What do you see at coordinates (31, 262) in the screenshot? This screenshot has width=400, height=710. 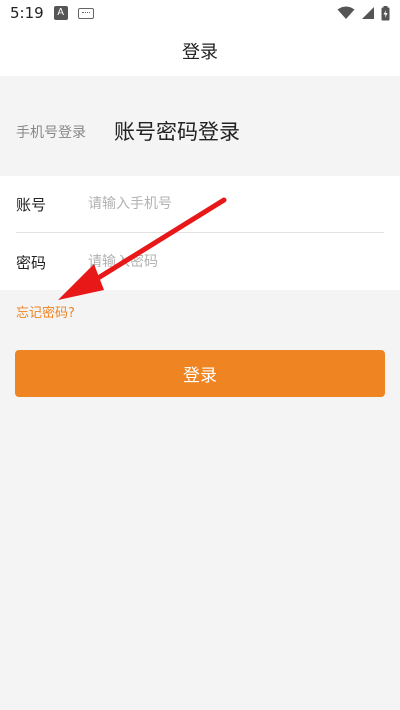 I see `password-label: 密码` at bounding box center [31, 262].